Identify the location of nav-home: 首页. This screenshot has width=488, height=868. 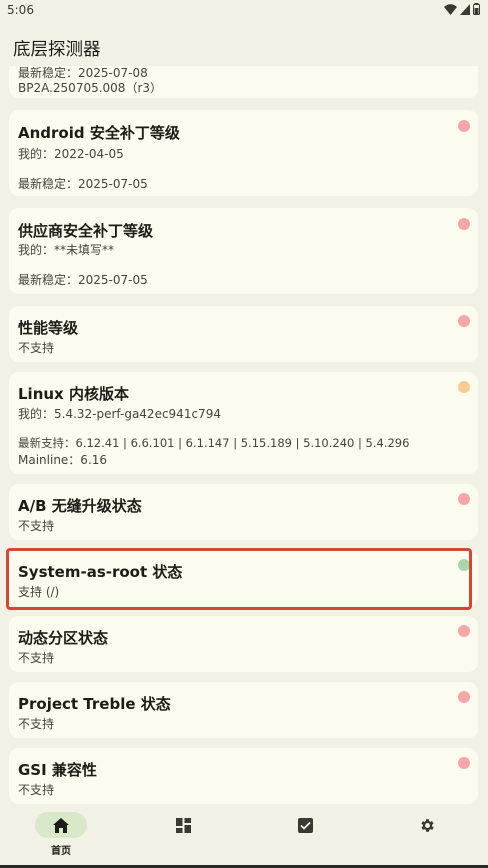
(61, 835).